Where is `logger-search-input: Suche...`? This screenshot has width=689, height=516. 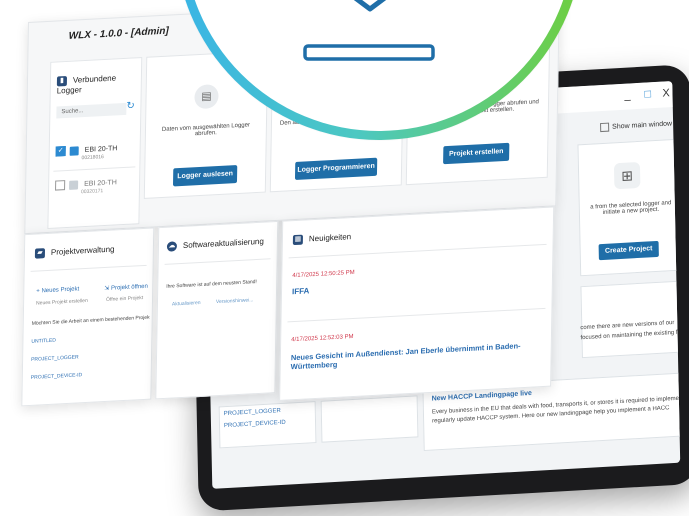 logger-search-input: Suche... is located at coordinates (91, 110).